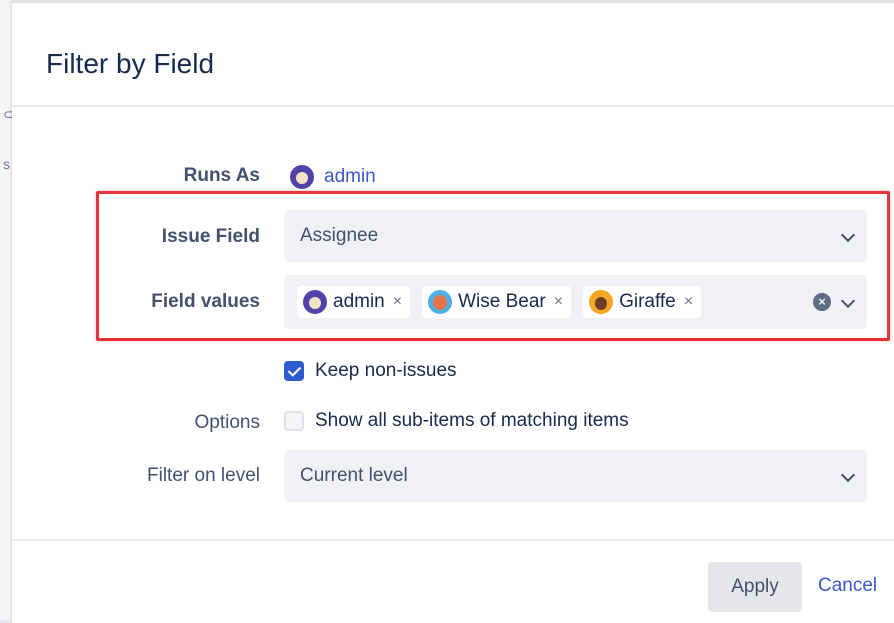  What do you see at coordinates (6, 164) in the screenshot?
I see `background-fragment: s` at bounding box center [6, 164].